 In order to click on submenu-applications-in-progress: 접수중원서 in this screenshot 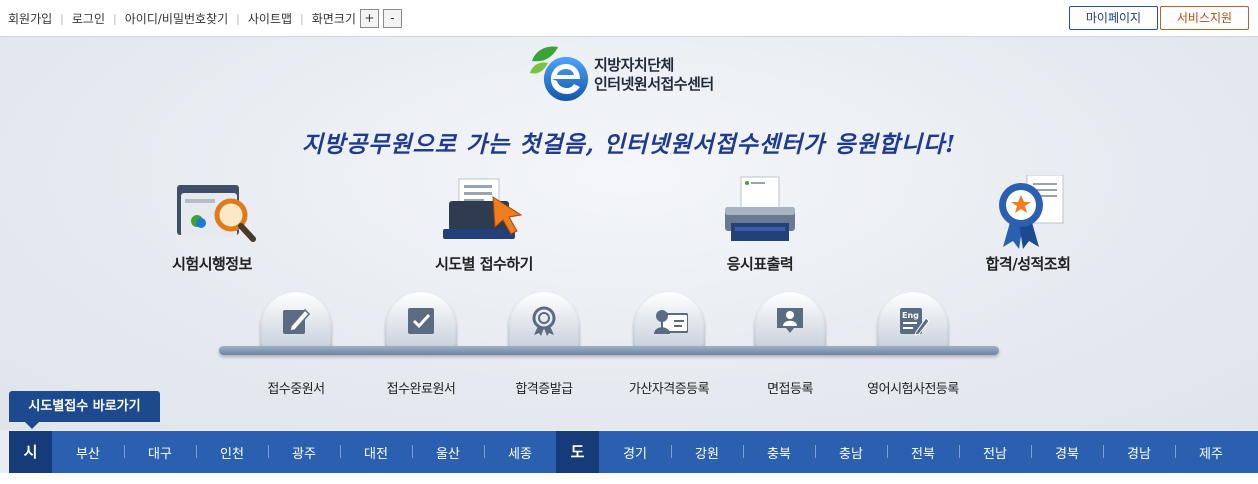, I will do `click(296, 344)`.